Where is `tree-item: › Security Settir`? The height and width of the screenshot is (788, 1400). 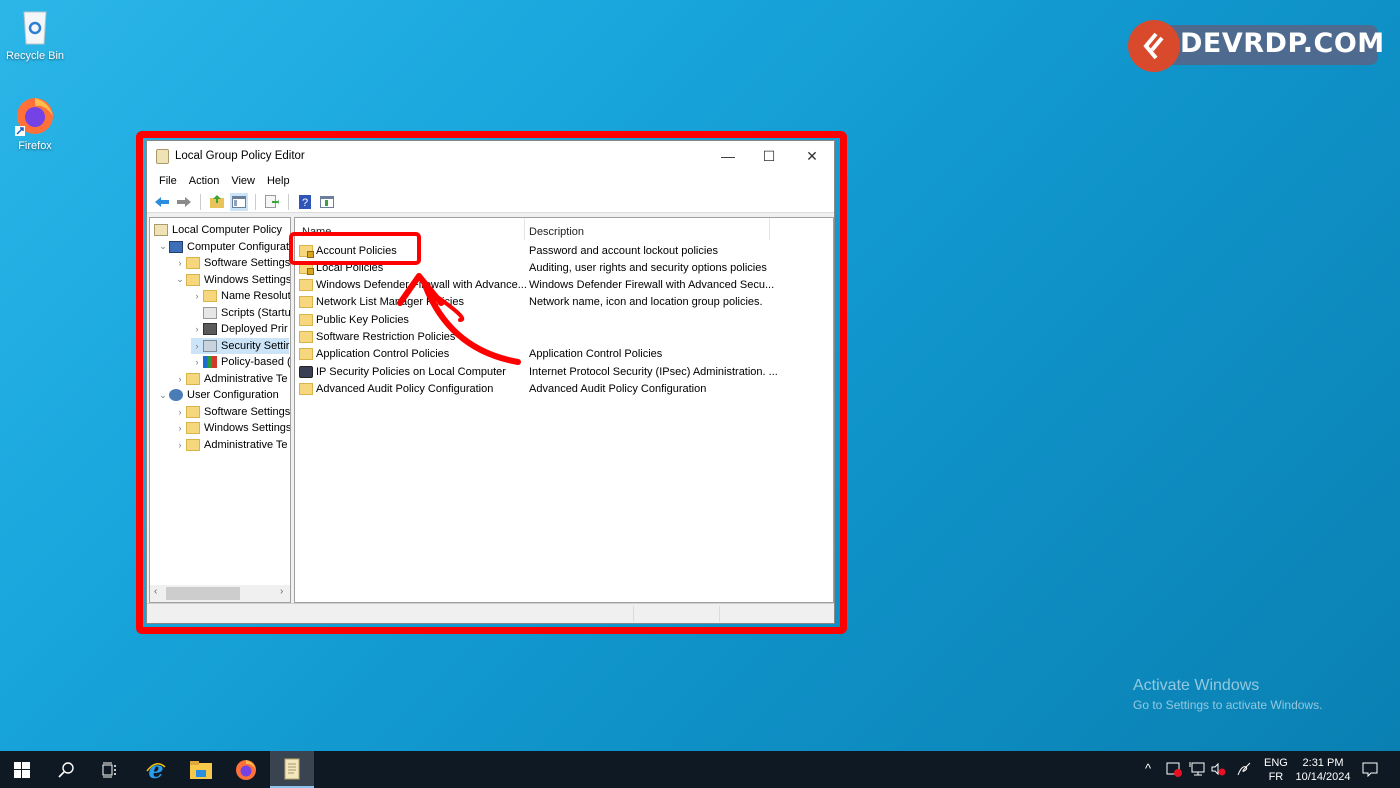 tree-item: › Security Settir is located at coordinates (240, 345).